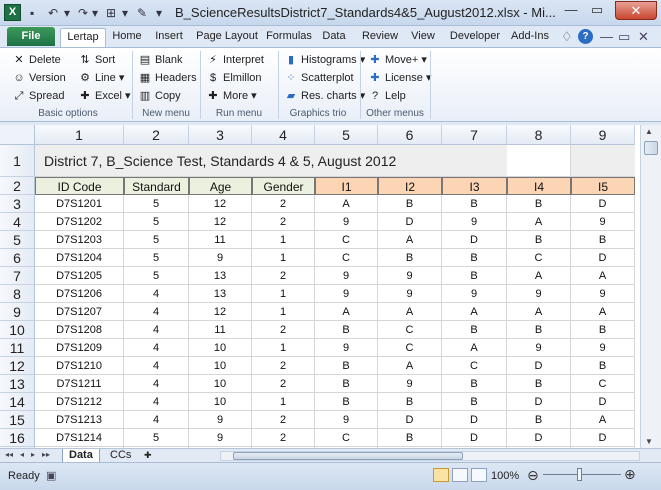  I want to click on column-header: 1, so click(79, 135).